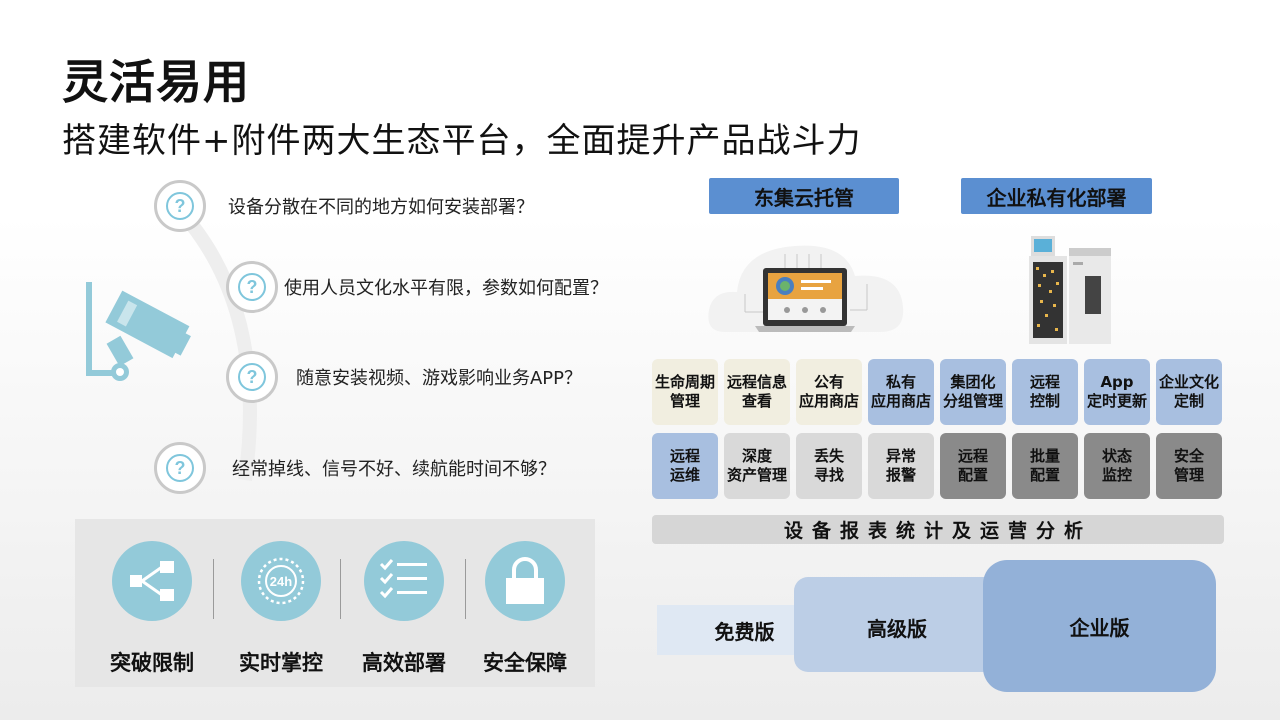 This screenshot has height=720, width=1280. I want to click on feature-label: 实时掌控, so click(281, 663).